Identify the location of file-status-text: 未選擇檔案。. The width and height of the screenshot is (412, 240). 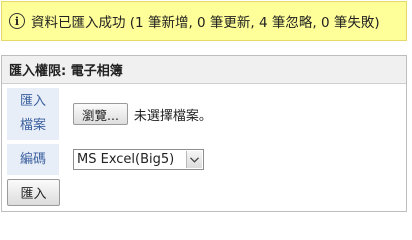
(172, 116).